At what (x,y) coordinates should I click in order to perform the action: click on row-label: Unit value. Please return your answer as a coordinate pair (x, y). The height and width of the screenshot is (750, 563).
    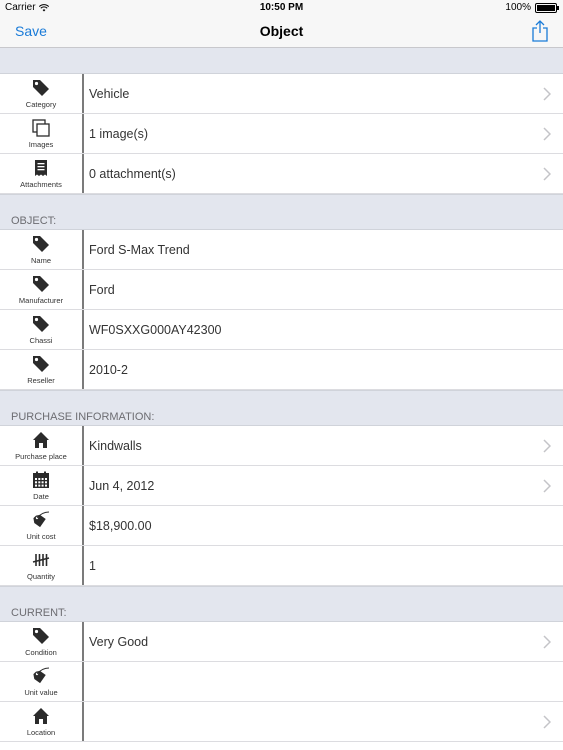
    Looking at the image, I should click on (41, 692).